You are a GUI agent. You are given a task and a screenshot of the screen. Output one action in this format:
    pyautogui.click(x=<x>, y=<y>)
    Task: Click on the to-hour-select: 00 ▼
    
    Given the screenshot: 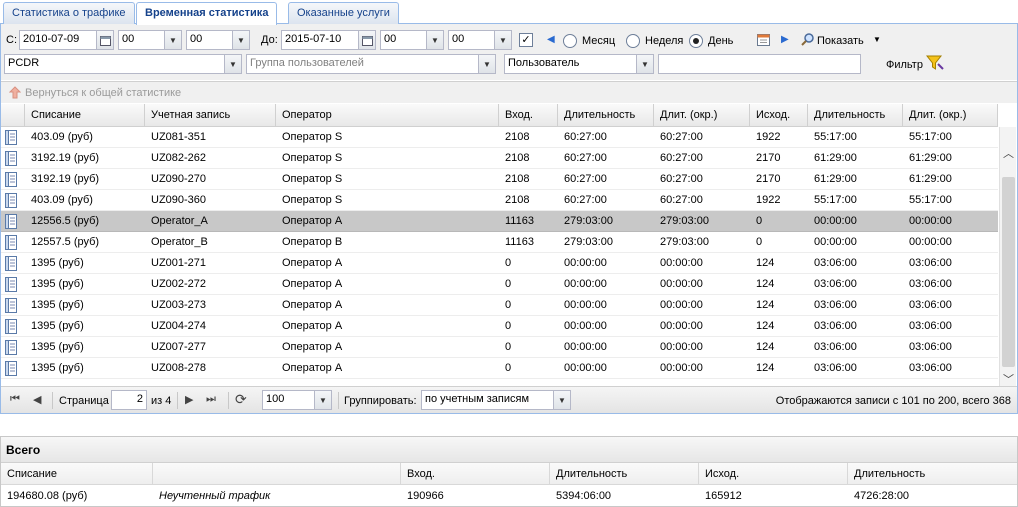 What is the action you would take?
    pyautogui.click(x=412, y=40)
    